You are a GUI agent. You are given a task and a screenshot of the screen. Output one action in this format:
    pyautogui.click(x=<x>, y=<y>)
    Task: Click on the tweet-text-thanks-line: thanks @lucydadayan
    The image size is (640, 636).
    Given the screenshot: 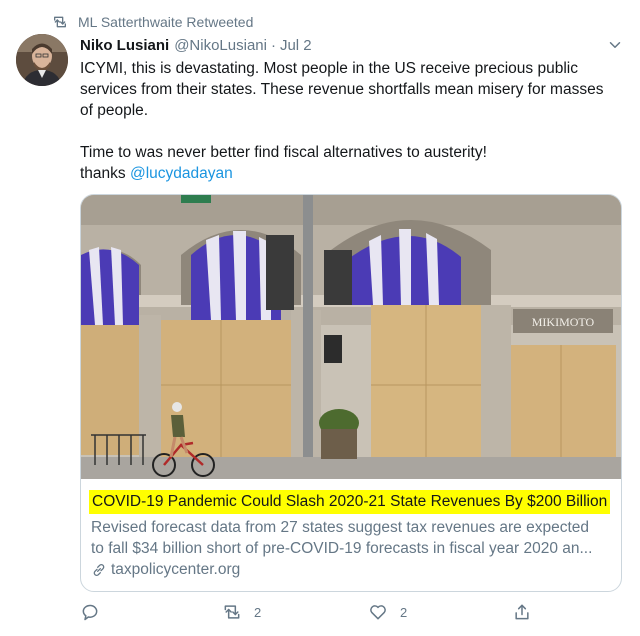 What is the action you would take?
    pyautogui.click(x=350, y=173)
    